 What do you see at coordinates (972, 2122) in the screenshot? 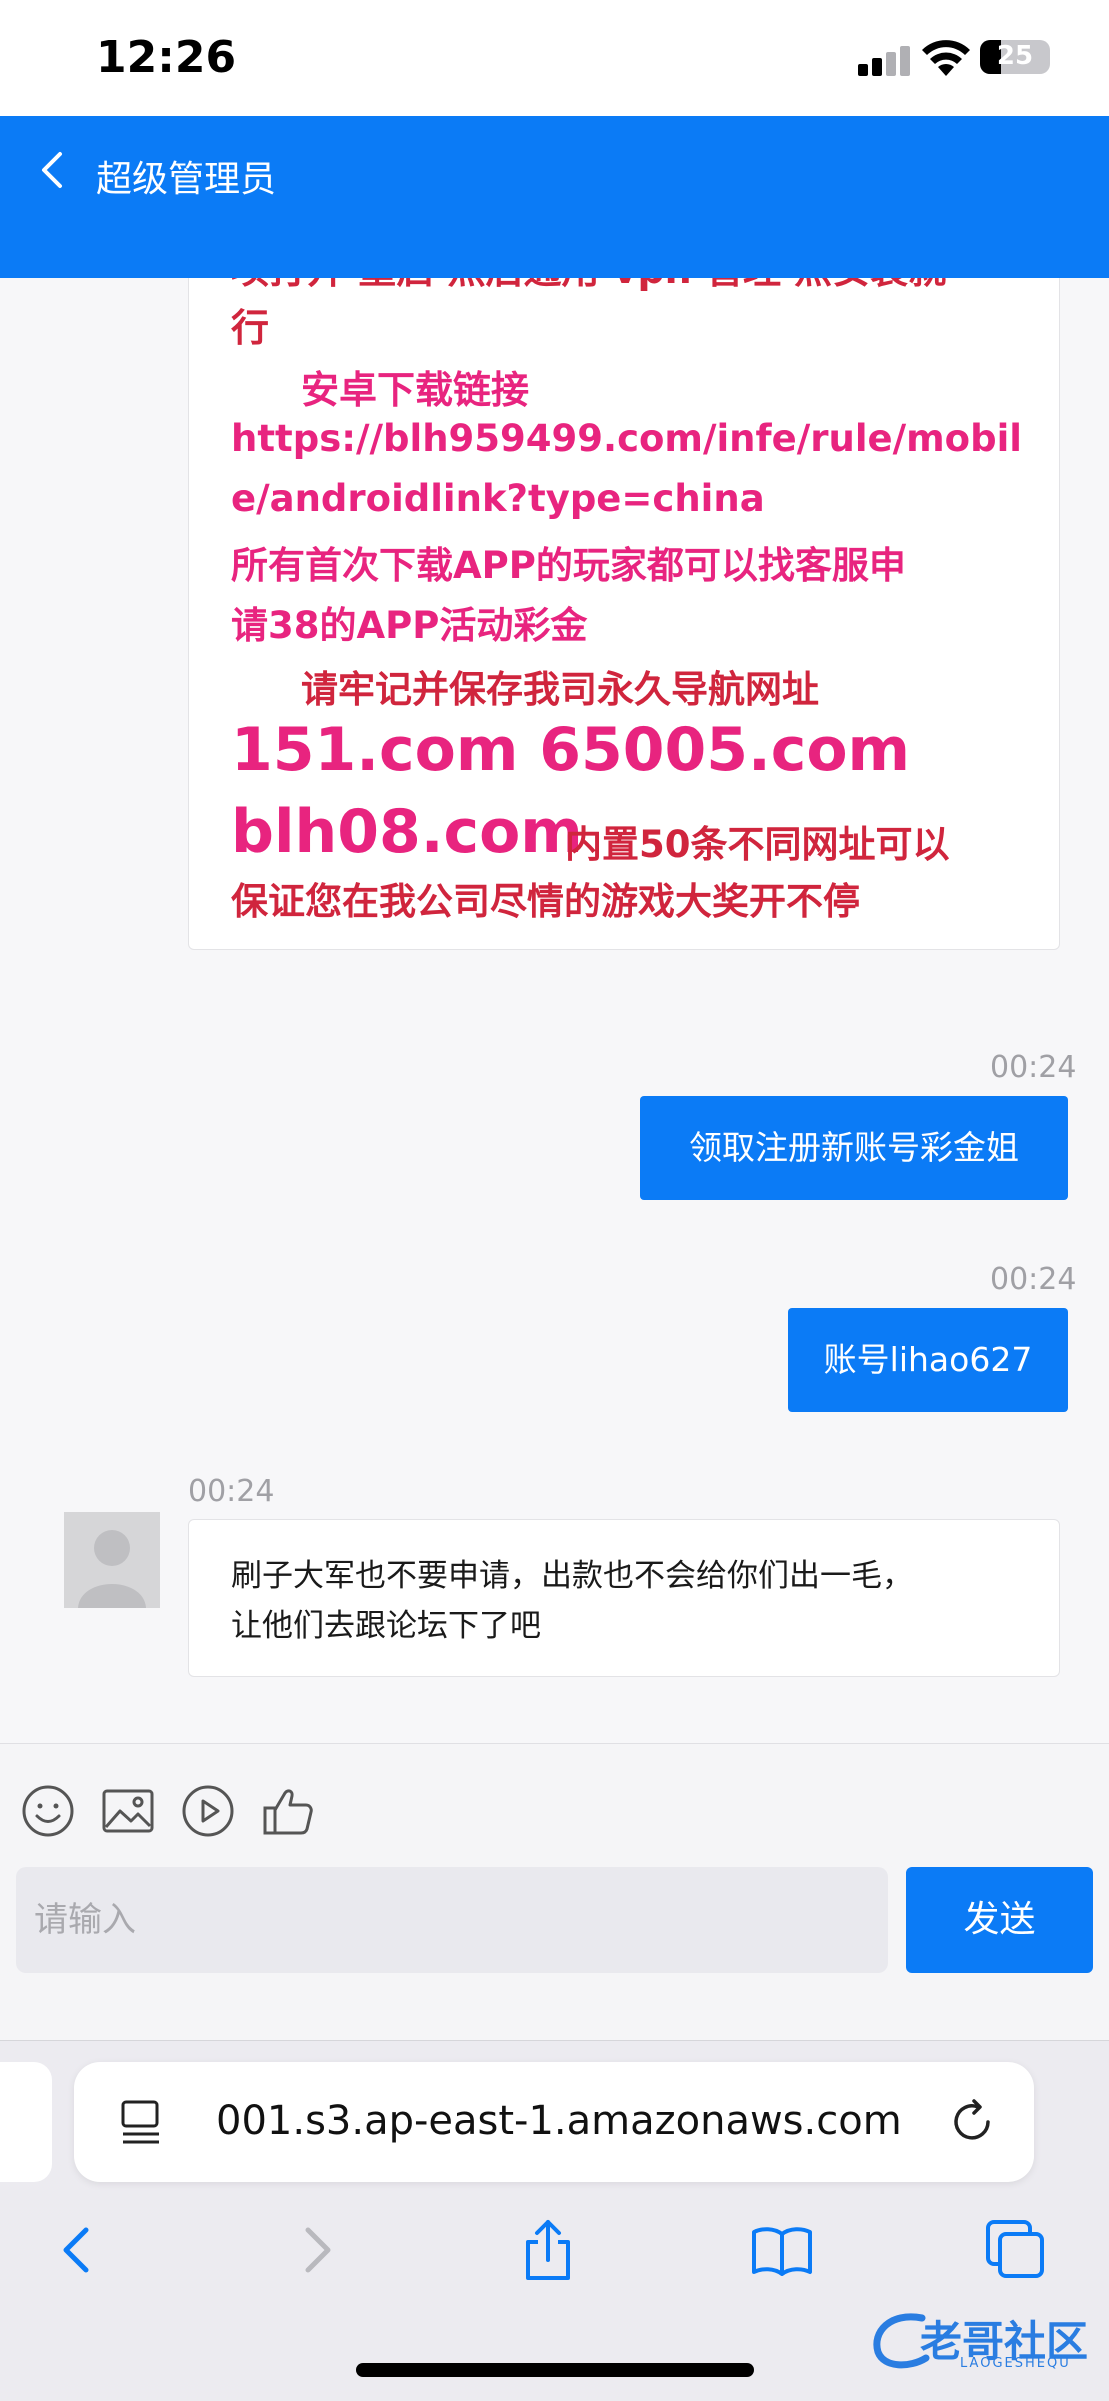
I see `reload-icon` at bounding box center [972, 2122].